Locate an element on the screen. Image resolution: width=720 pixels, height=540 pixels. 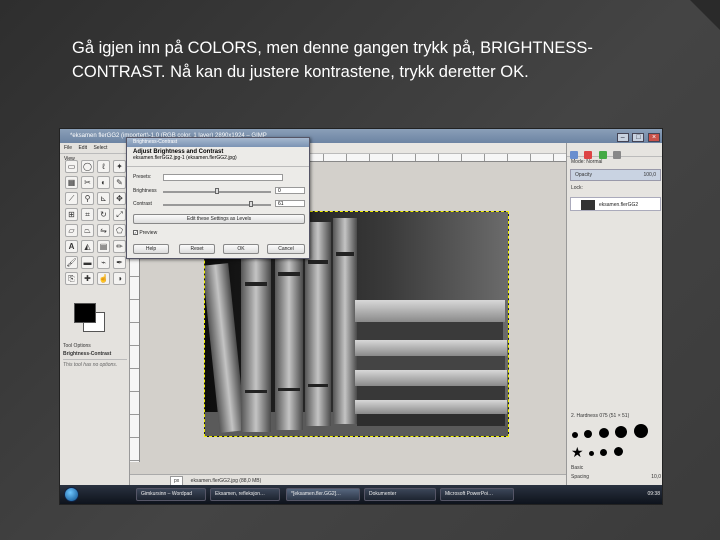
layer-thumbnail is located at coordinates (588, 205).